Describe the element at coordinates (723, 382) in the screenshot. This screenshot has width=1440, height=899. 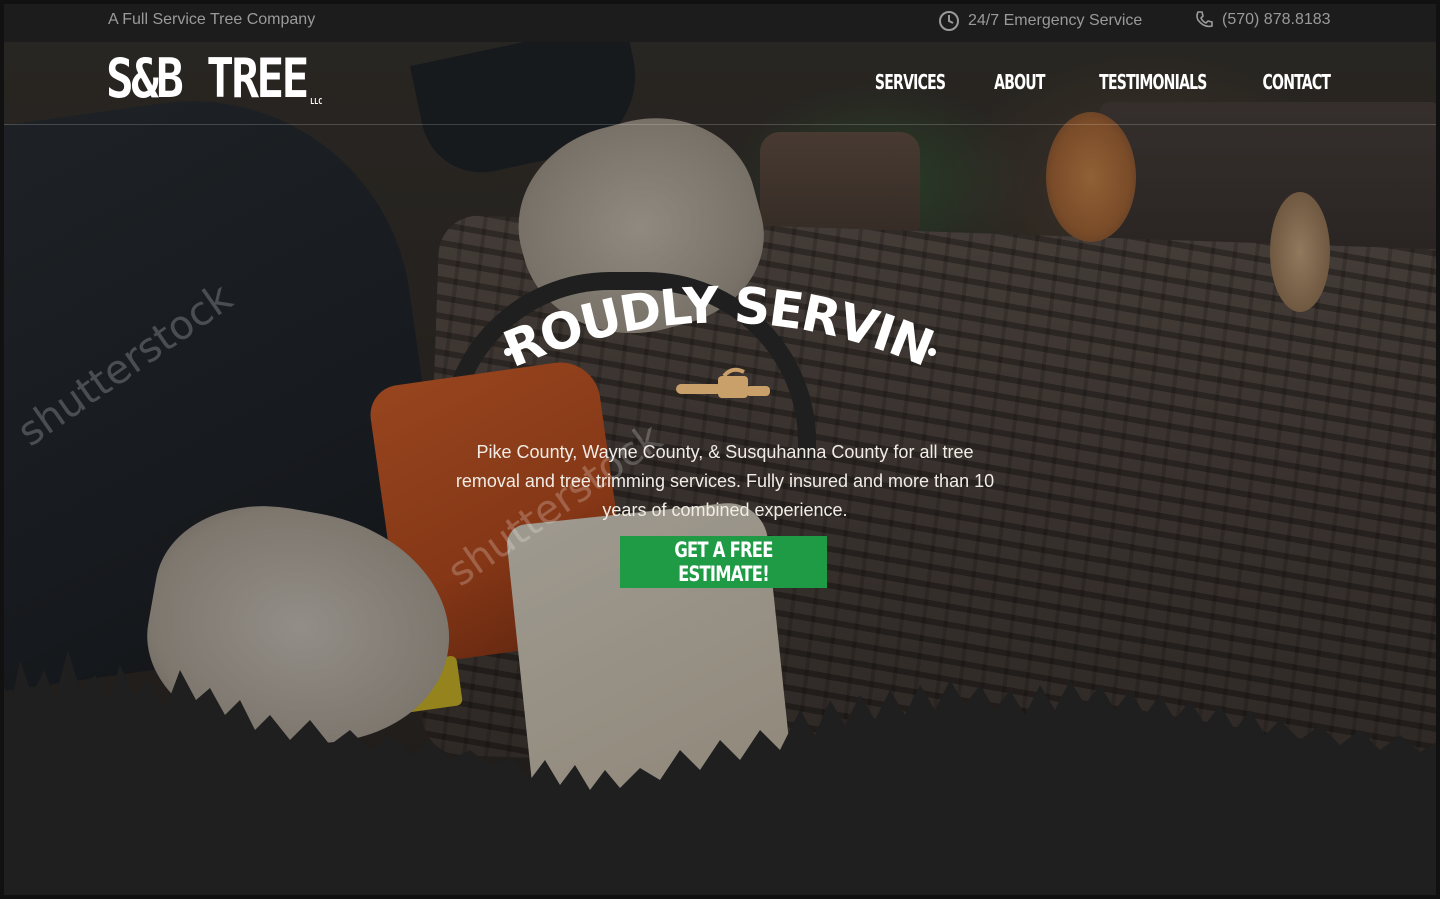
I see `chainsaw-icon` at that location.